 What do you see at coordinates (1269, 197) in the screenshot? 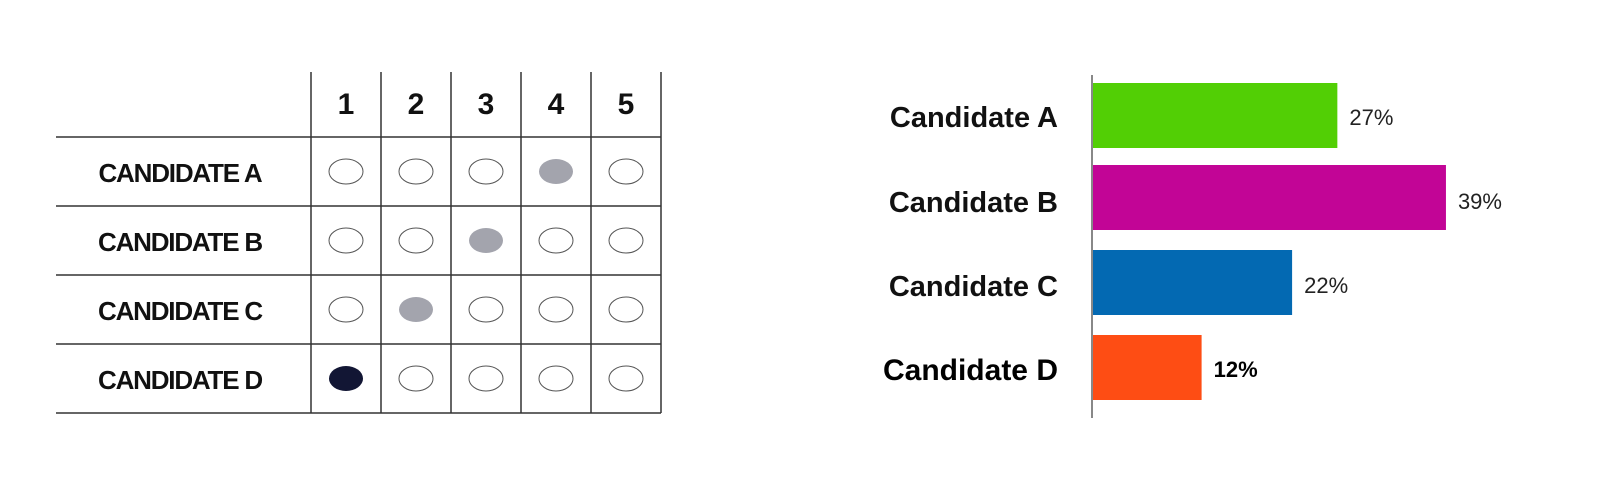
I see `bar-candidate-b` at bounding box center [1269, 197].